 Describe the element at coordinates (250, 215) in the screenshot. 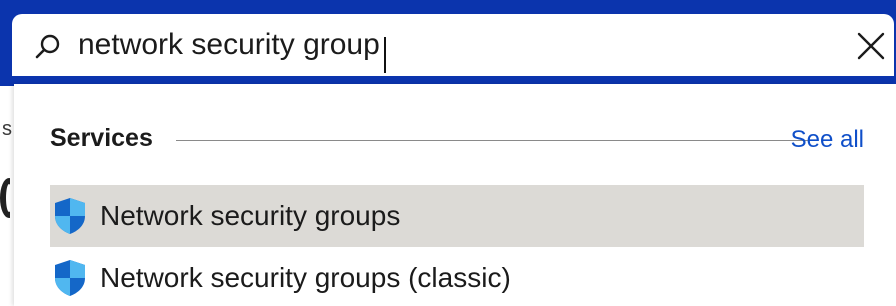

I see `result-label: Network security groups` at that location.